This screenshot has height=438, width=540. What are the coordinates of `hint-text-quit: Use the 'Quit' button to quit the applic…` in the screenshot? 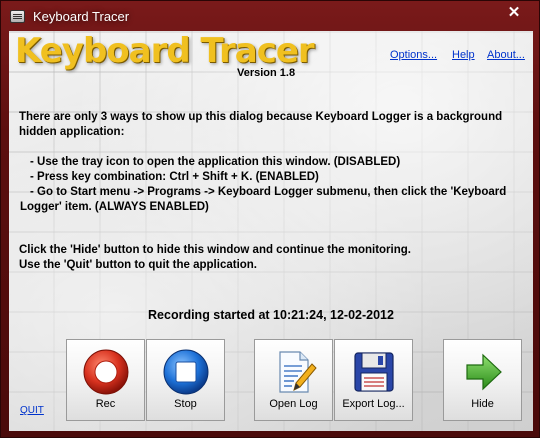 It's located at (138, 265).